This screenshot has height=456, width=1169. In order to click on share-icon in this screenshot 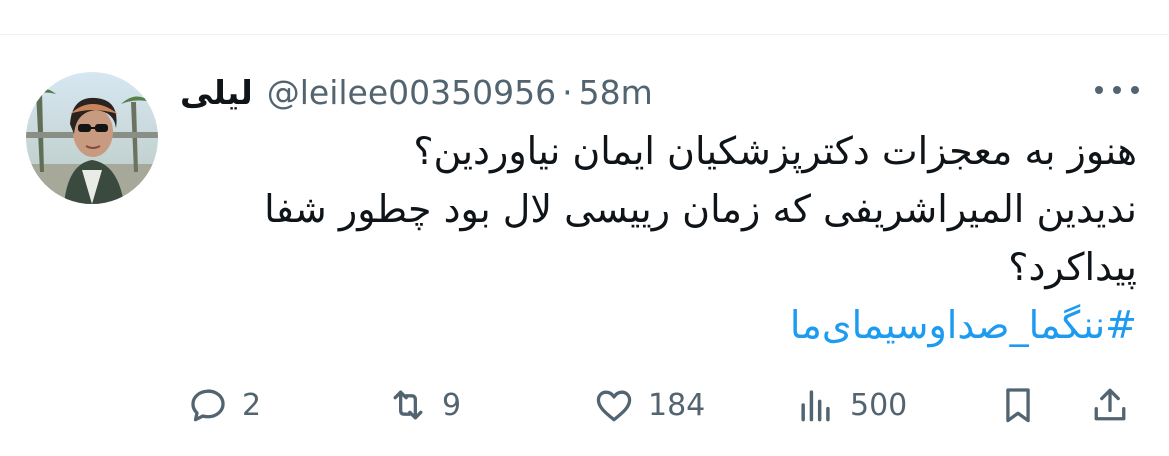, I will do `click(1110, 404)`.